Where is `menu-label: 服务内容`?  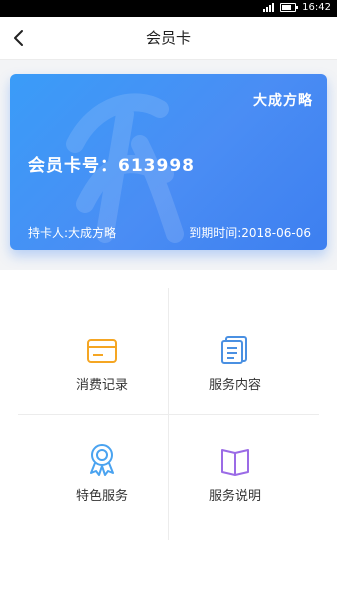 menu-label: 服务内容 is located at coordinates (234, 385).